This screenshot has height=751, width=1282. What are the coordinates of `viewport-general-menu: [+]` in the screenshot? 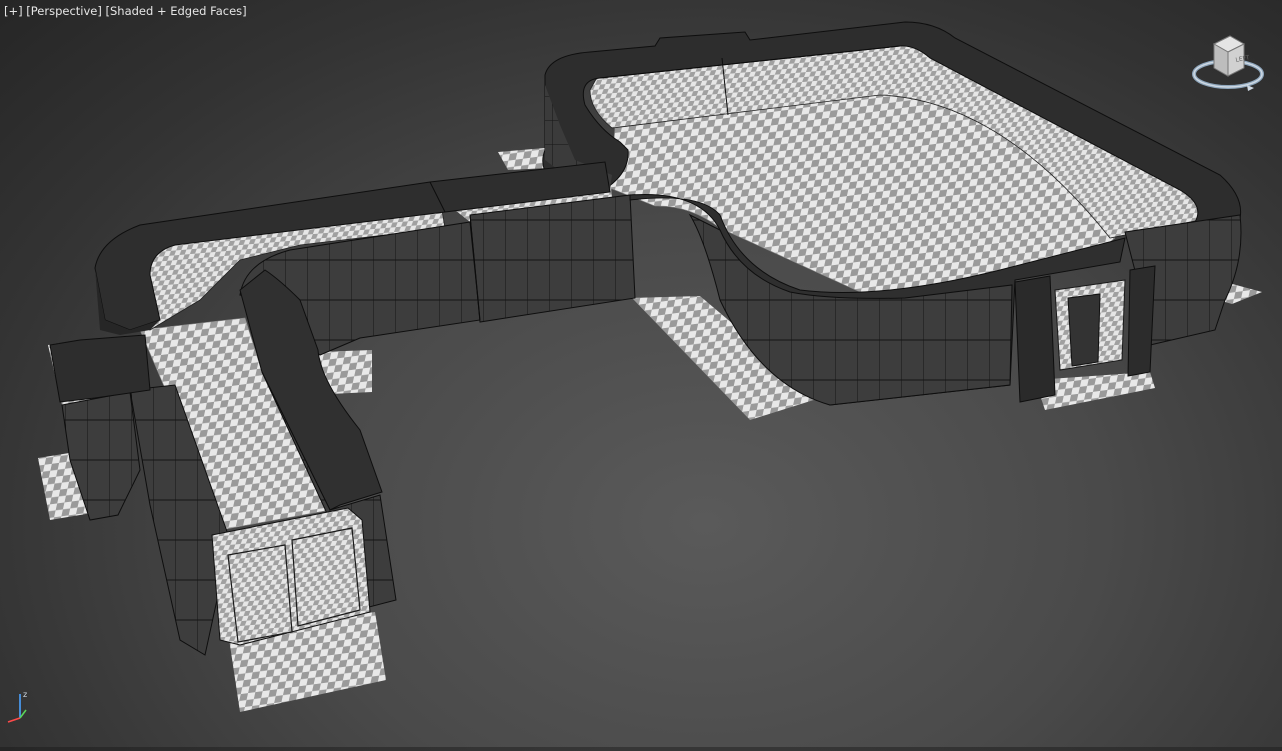 It's located at (13, 11).